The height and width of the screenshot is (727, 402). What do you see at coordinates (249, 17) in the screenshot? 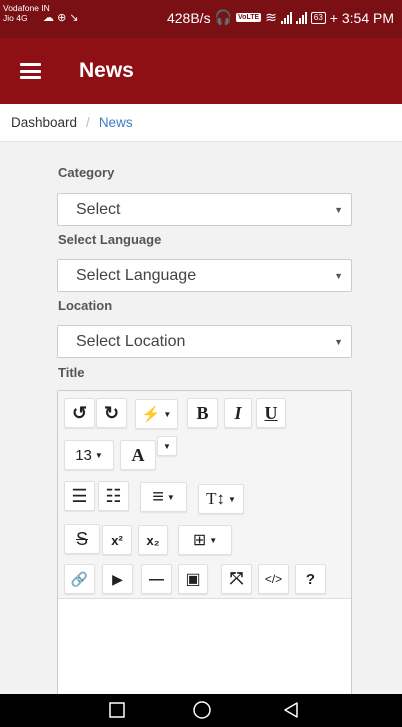
I see `volte-icon: VoLTE` at bounding box center [249, 17].